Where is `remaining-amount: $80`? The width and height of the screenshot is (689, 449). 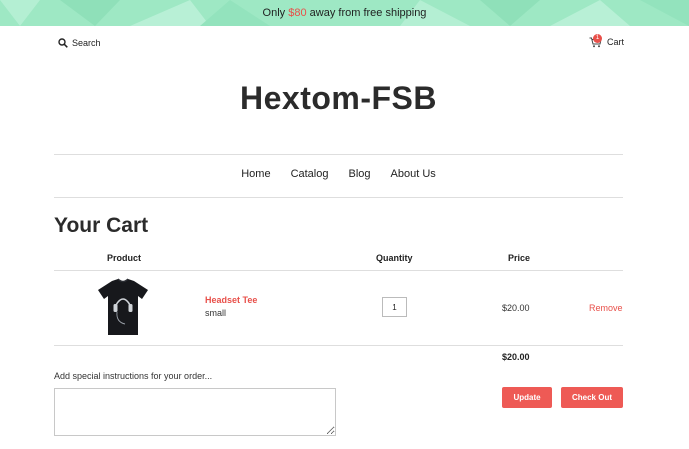
remaining-amount: $80 is located at coordinates (297, 13).